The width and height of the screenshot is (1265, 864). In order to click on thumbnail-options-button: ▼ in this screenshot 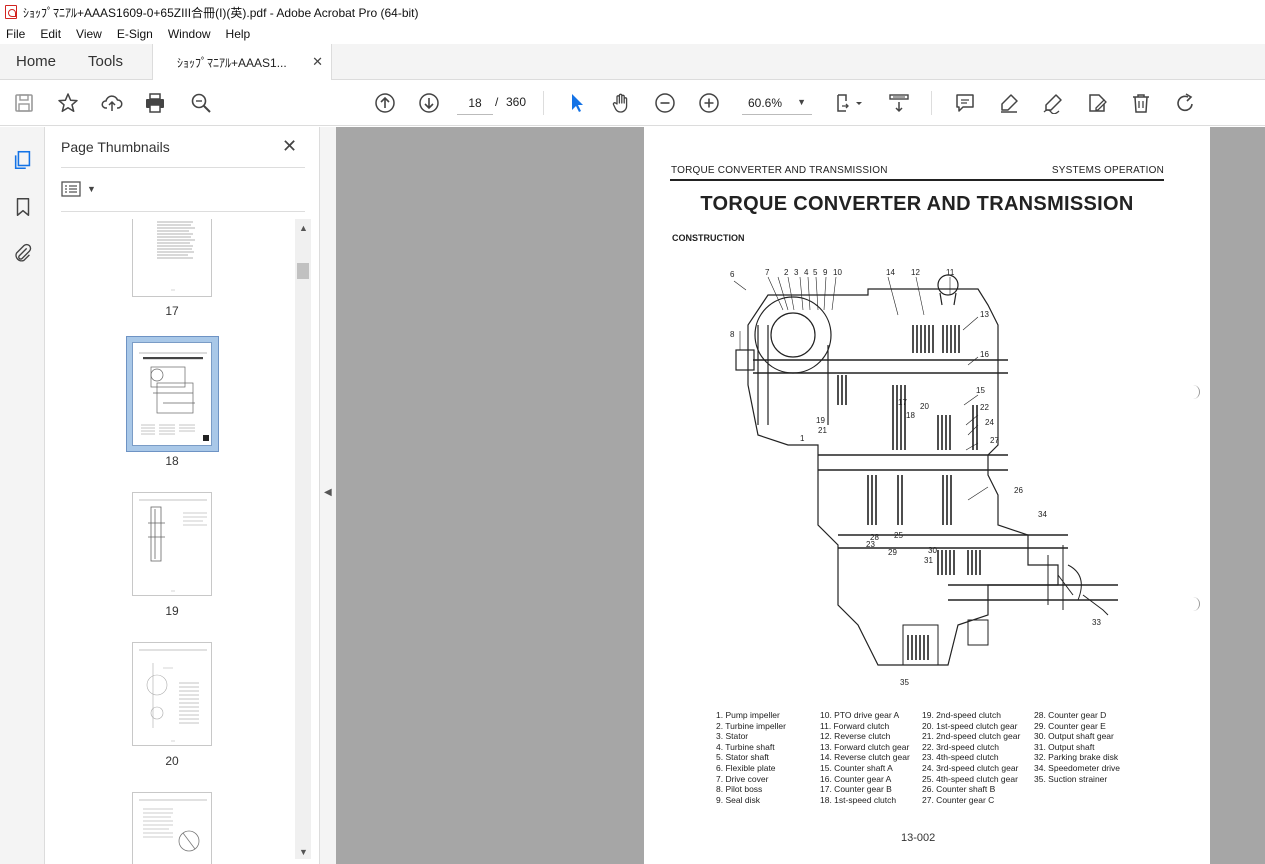, I will do `click(81, 189)`.